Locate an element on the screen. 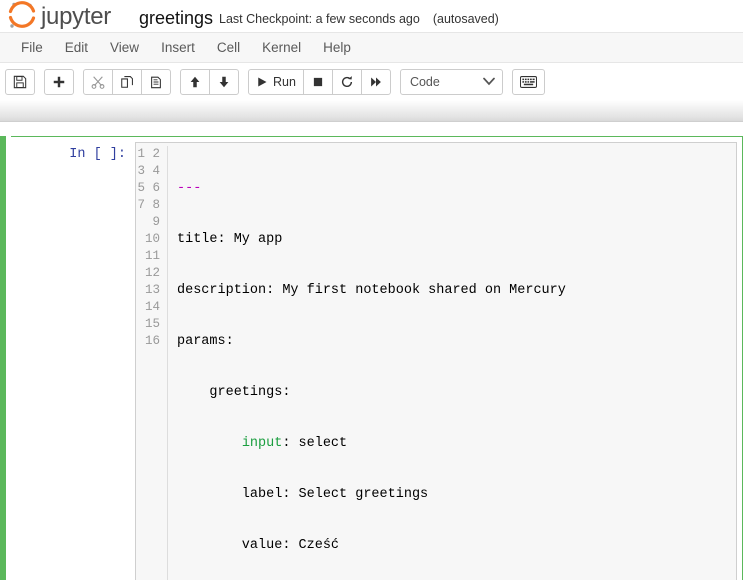 The image size is (743, 580). cut-button is located at coordinates (98, 81).